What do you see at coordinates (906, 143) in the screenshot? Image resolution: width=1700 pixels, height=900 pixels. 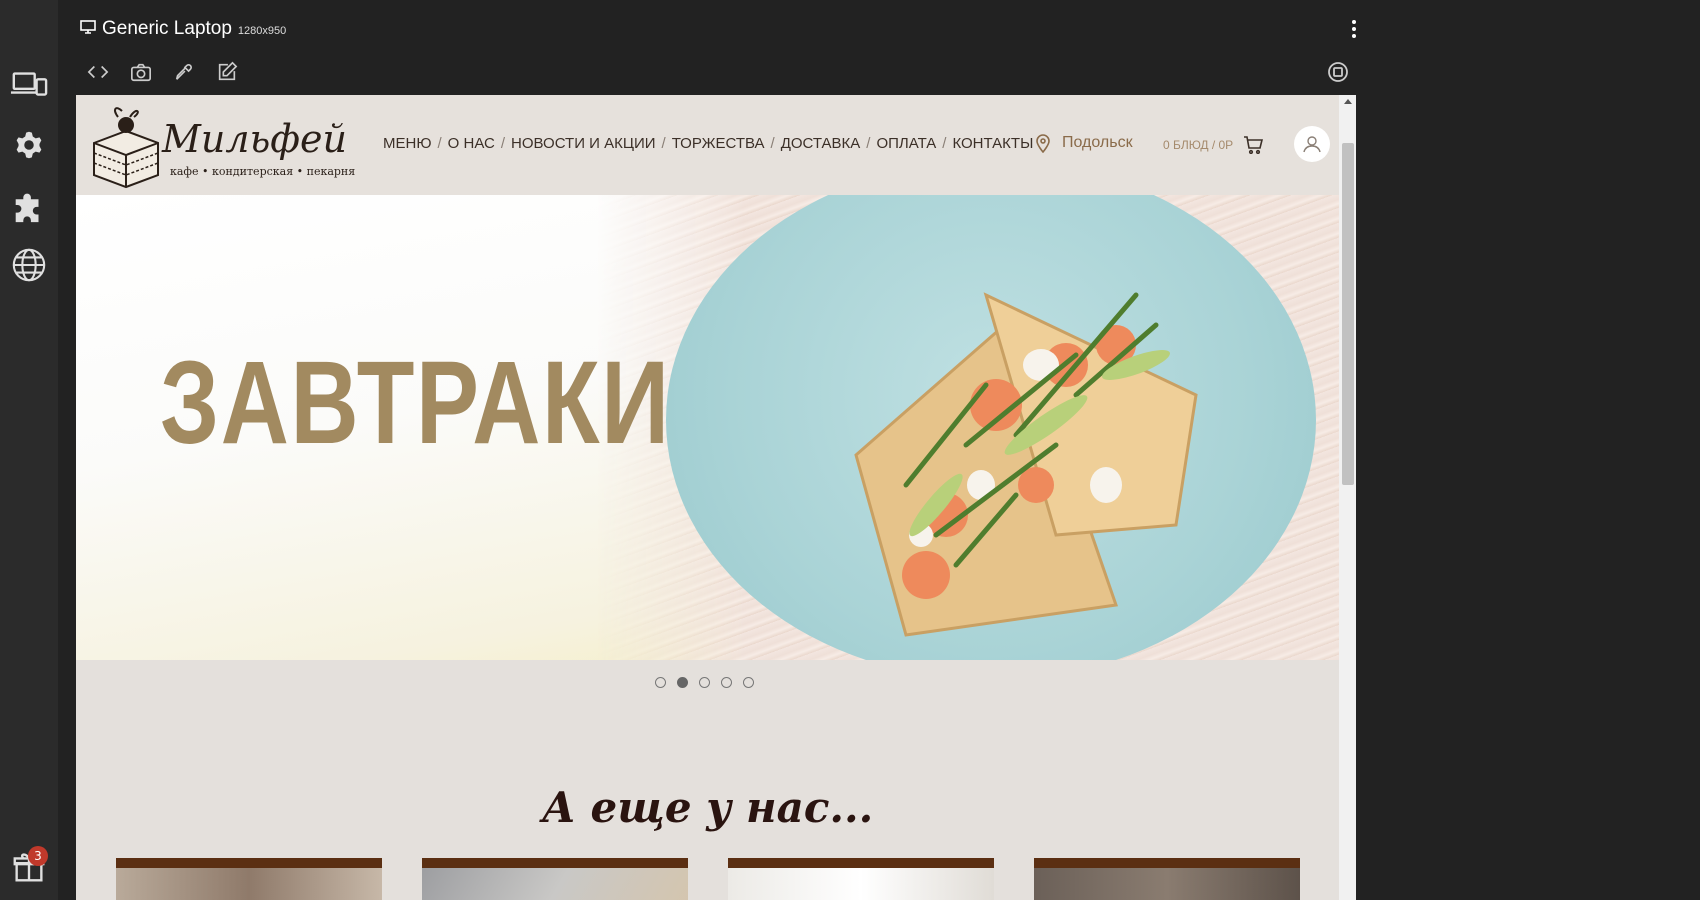 I see `nav-payment: ОПЛАТА` at bounding box center [906, 143].